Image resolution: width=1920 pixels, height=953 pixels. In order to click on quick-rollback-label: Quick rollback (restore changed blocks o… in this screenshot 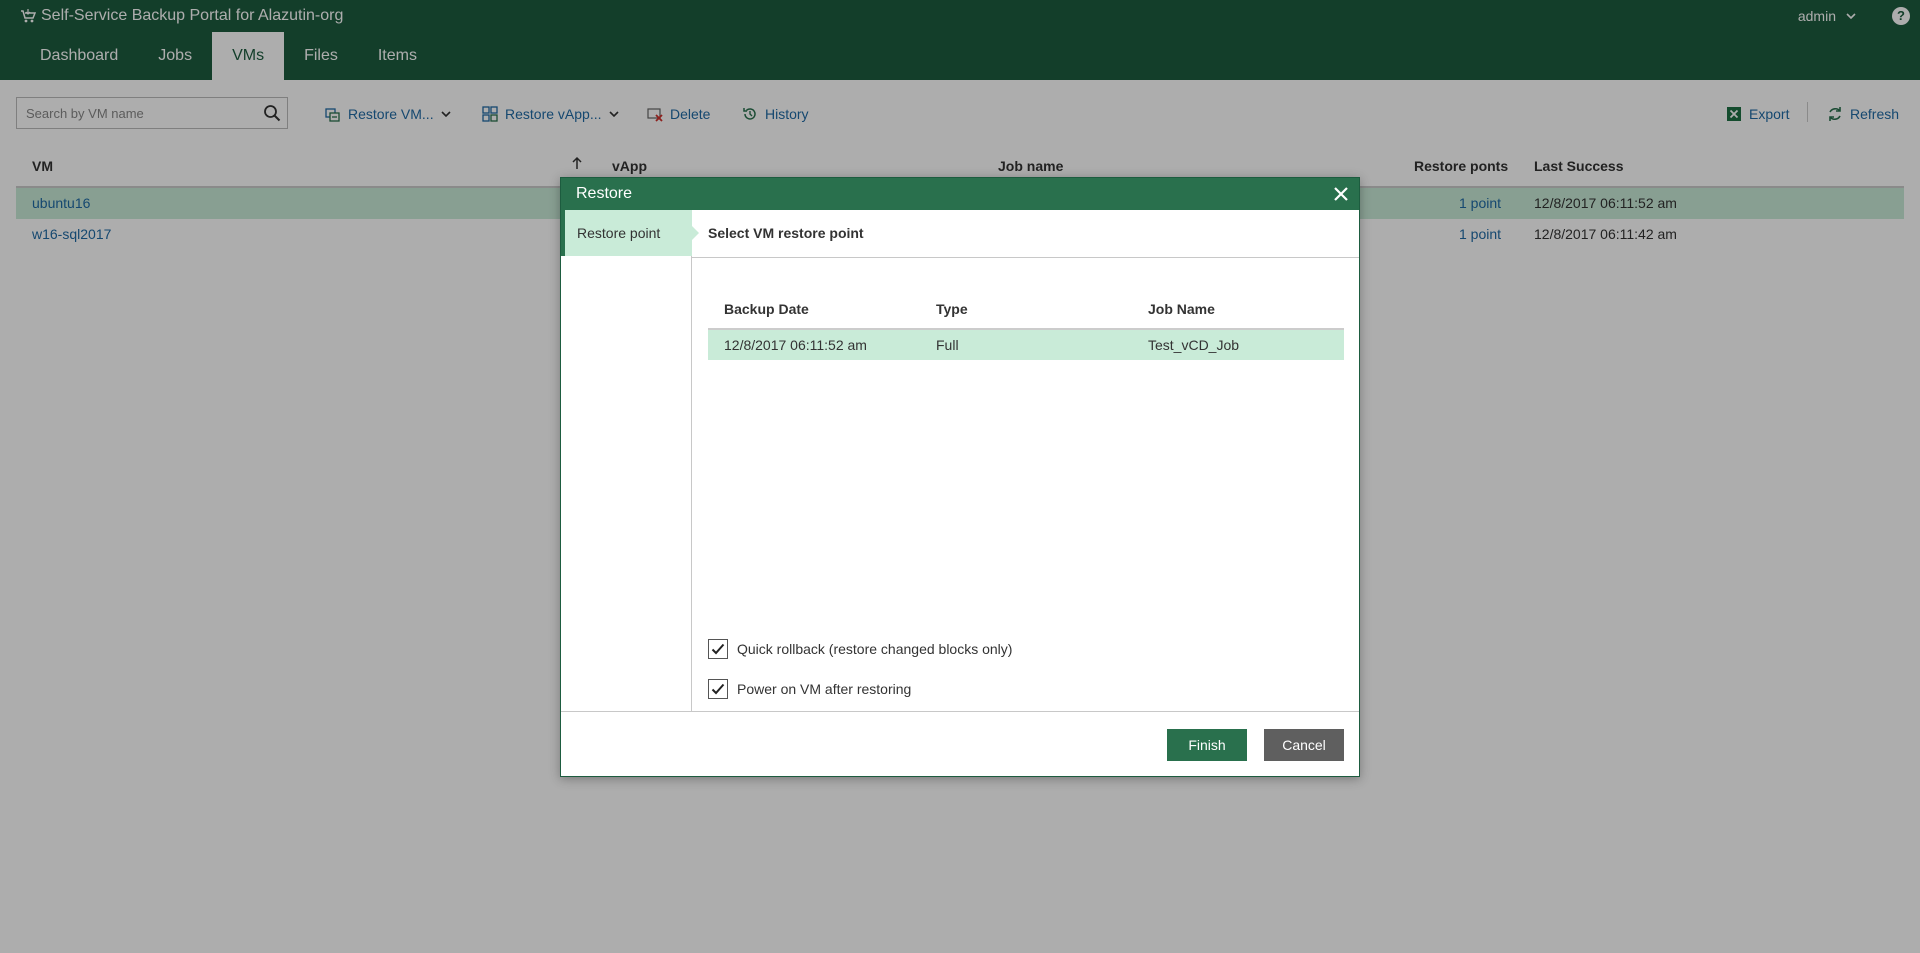, I will do `click(875, 649)`.